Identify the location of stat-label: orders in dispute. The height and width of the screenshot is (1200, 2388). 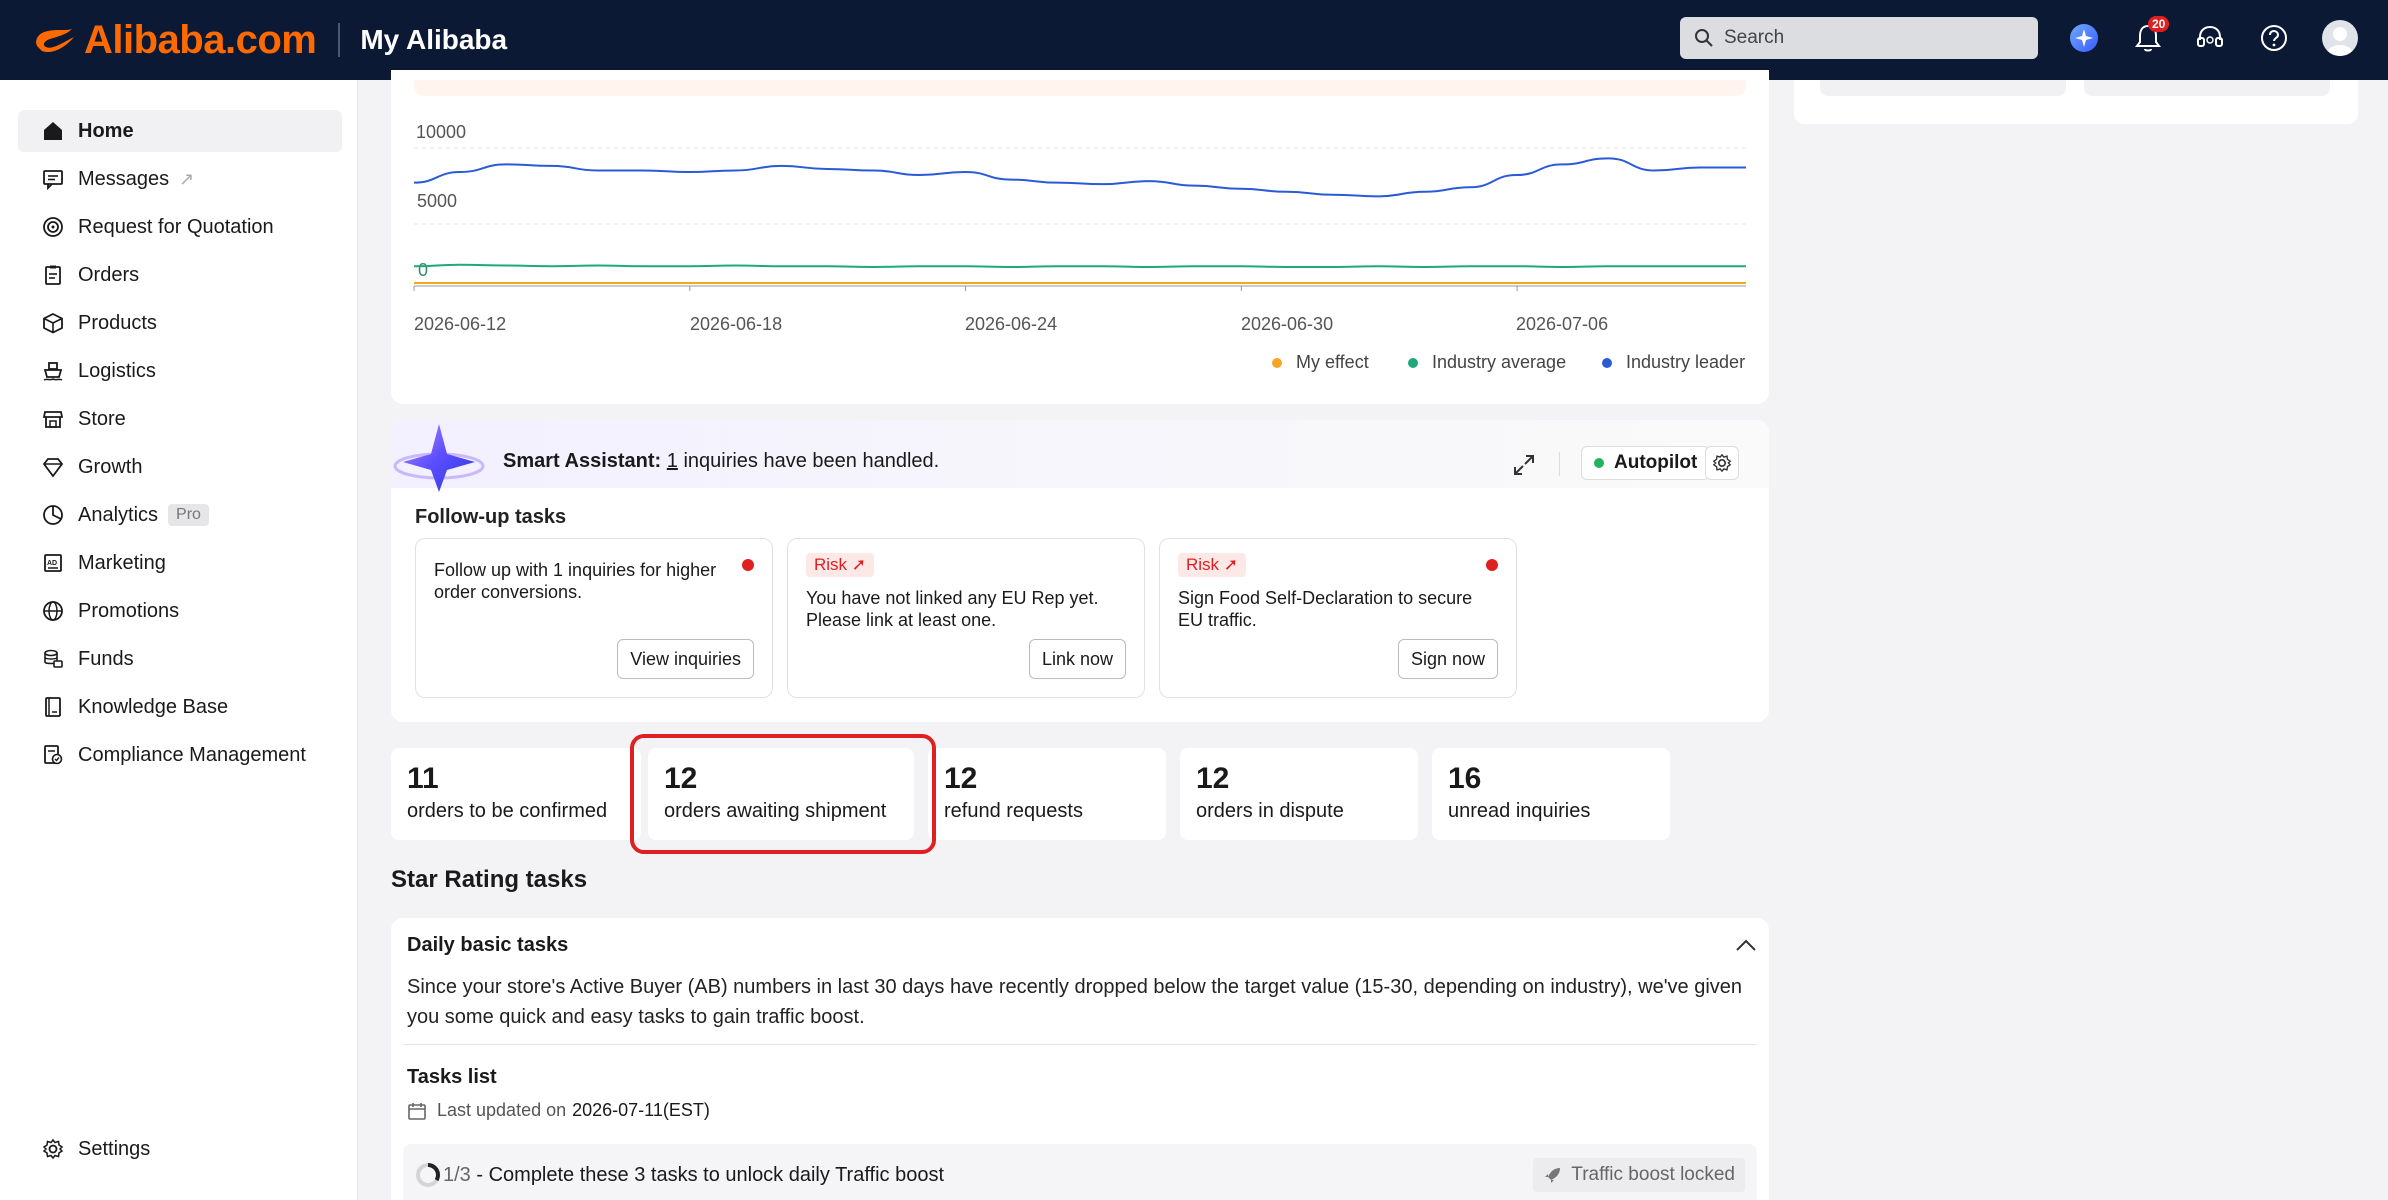
(1270, 811).